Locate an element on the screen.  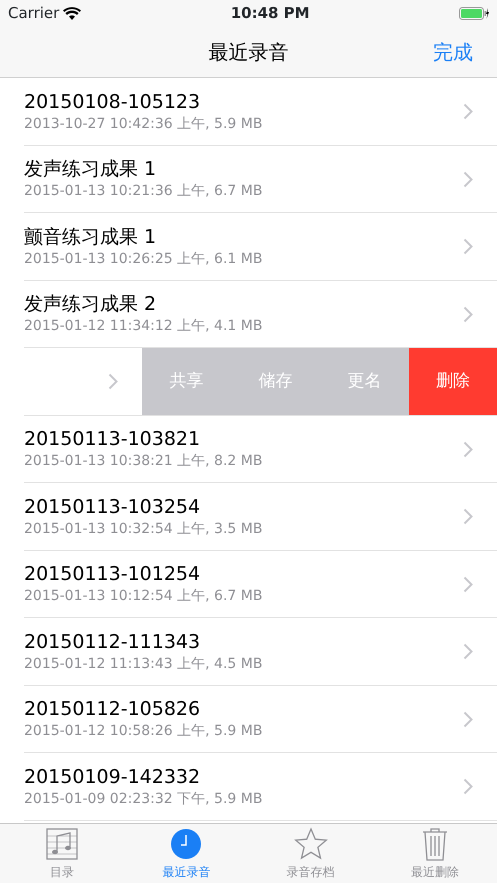
carrier-label: Carrier is located at coordinates (34, 13).